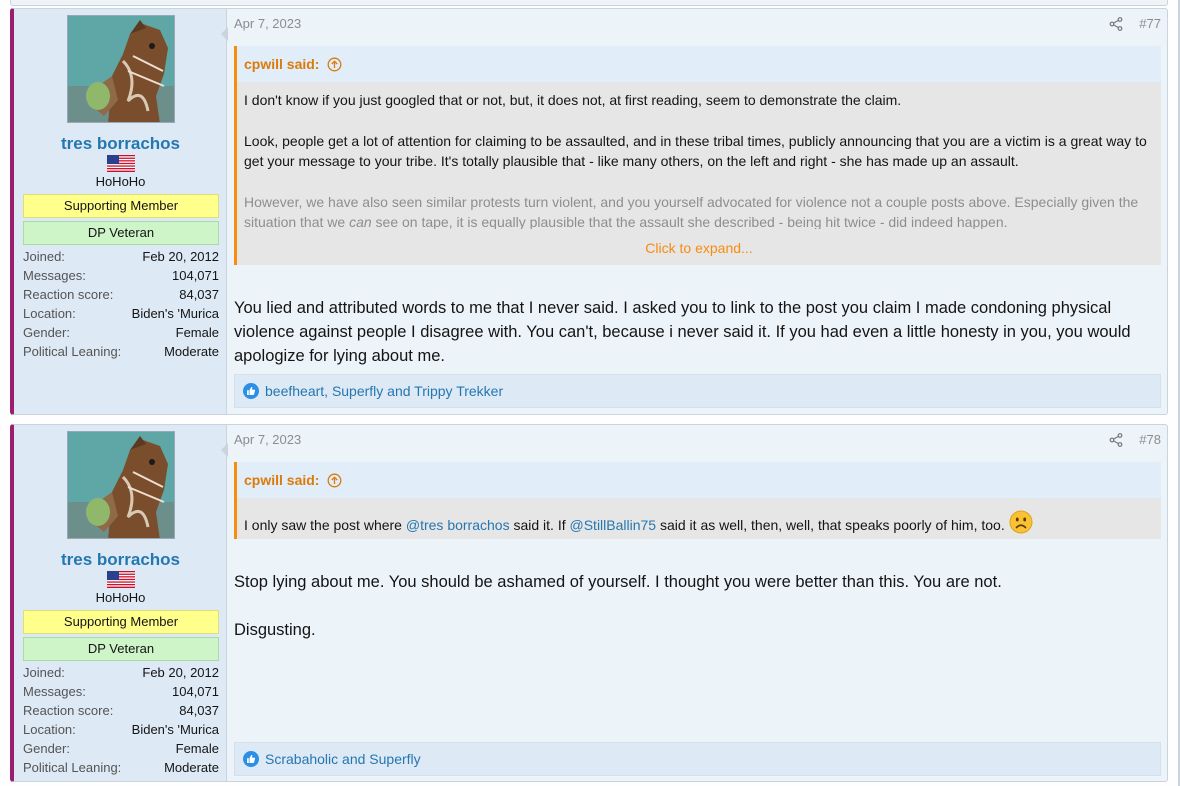 This screenshot has height=786, width=1180. I want to click on post-number-link: #78, so click(1150, 439).